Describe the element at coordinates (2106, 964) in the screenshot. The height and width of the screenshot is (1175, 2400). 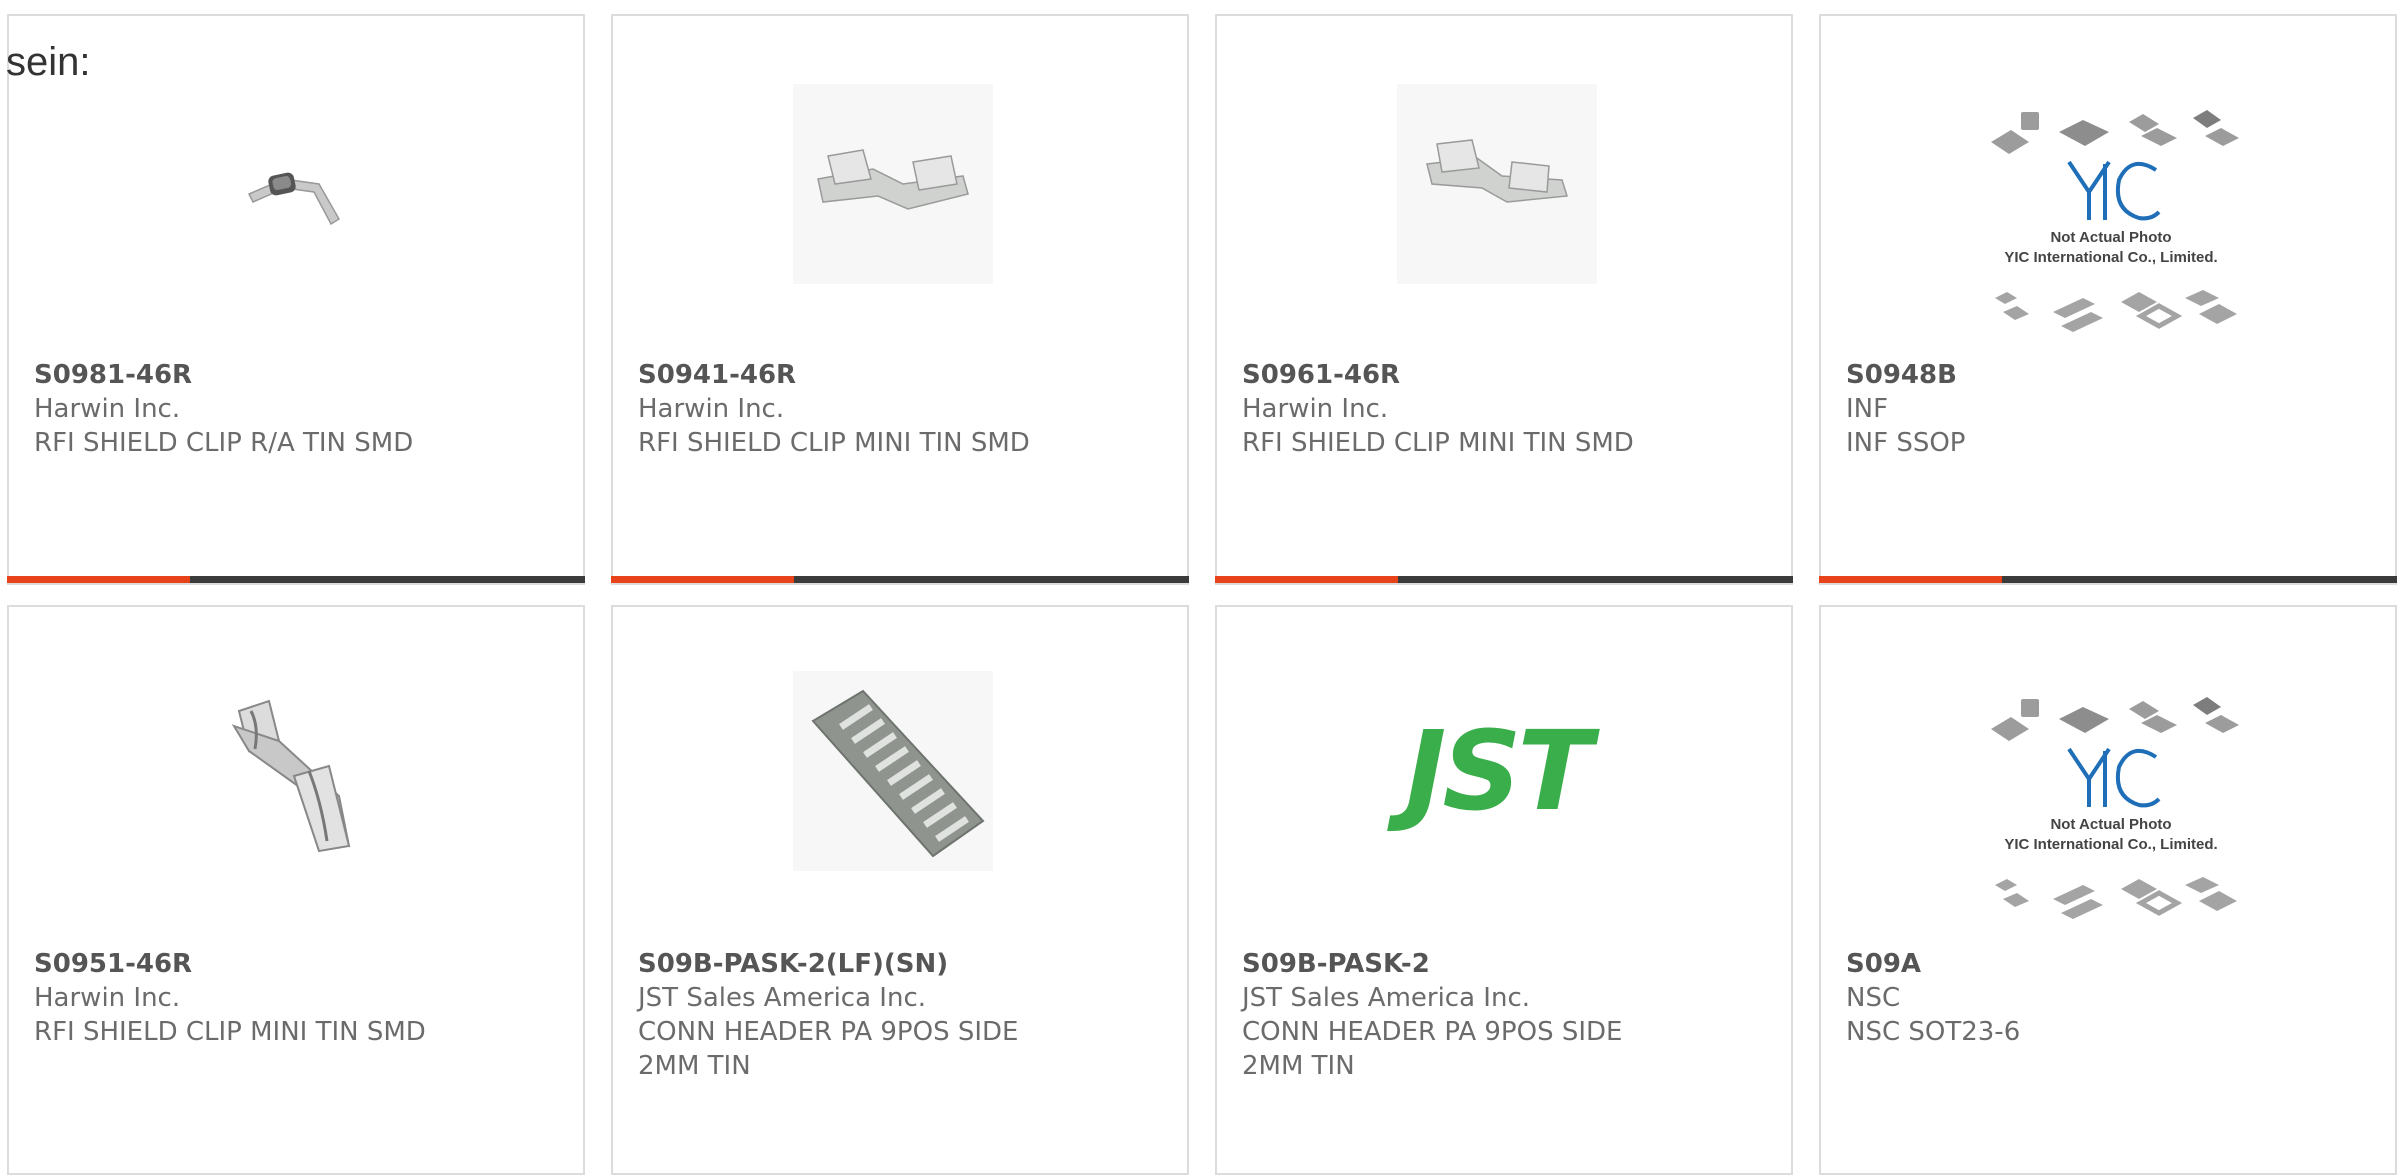
I see `part-number: S09A` at that location.